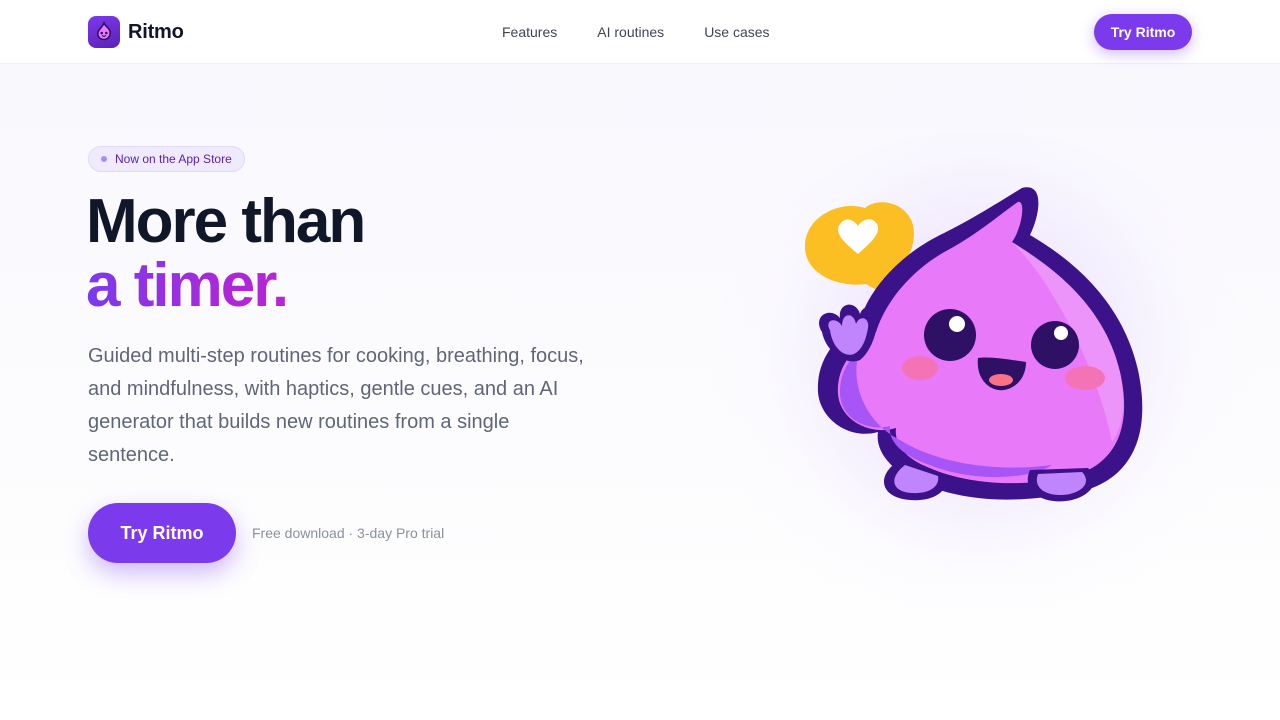 This screenshot has width=1280, height=720. I want to click on headline-line-2: a timer., so click(225, 286).